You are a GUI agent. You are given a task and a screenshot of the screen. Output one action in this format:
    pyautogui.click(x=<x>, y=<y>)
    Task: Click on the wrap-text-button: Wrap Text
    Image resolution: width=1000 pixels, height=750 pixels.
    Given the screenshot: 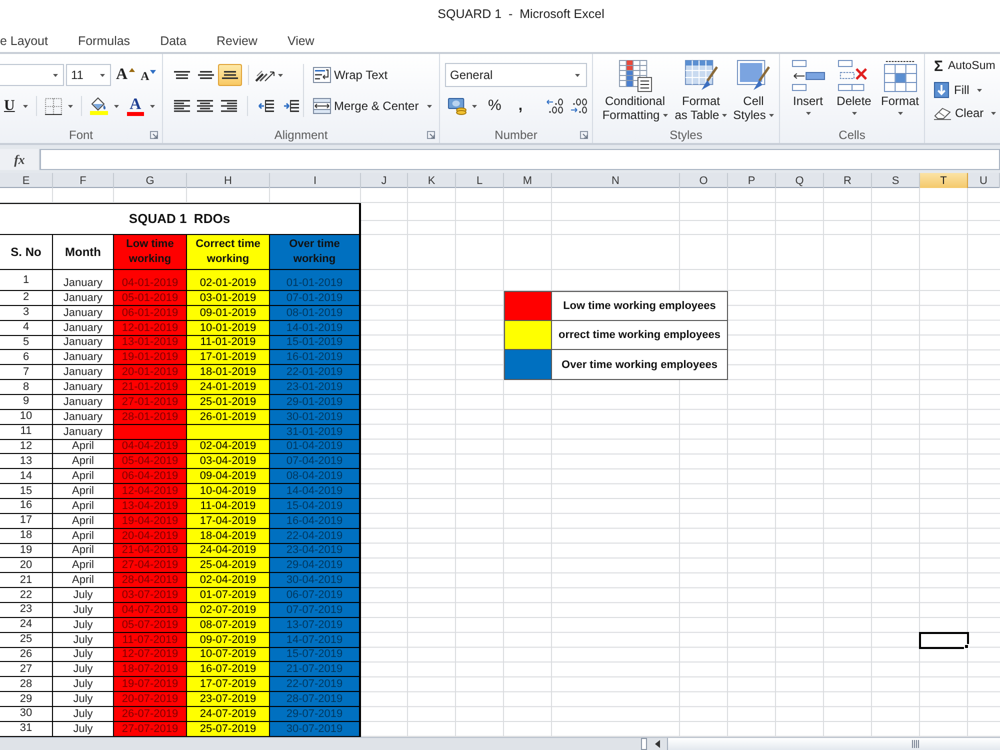 What is the action you would take?
    pyautogui.click(x=372, y=75)
    